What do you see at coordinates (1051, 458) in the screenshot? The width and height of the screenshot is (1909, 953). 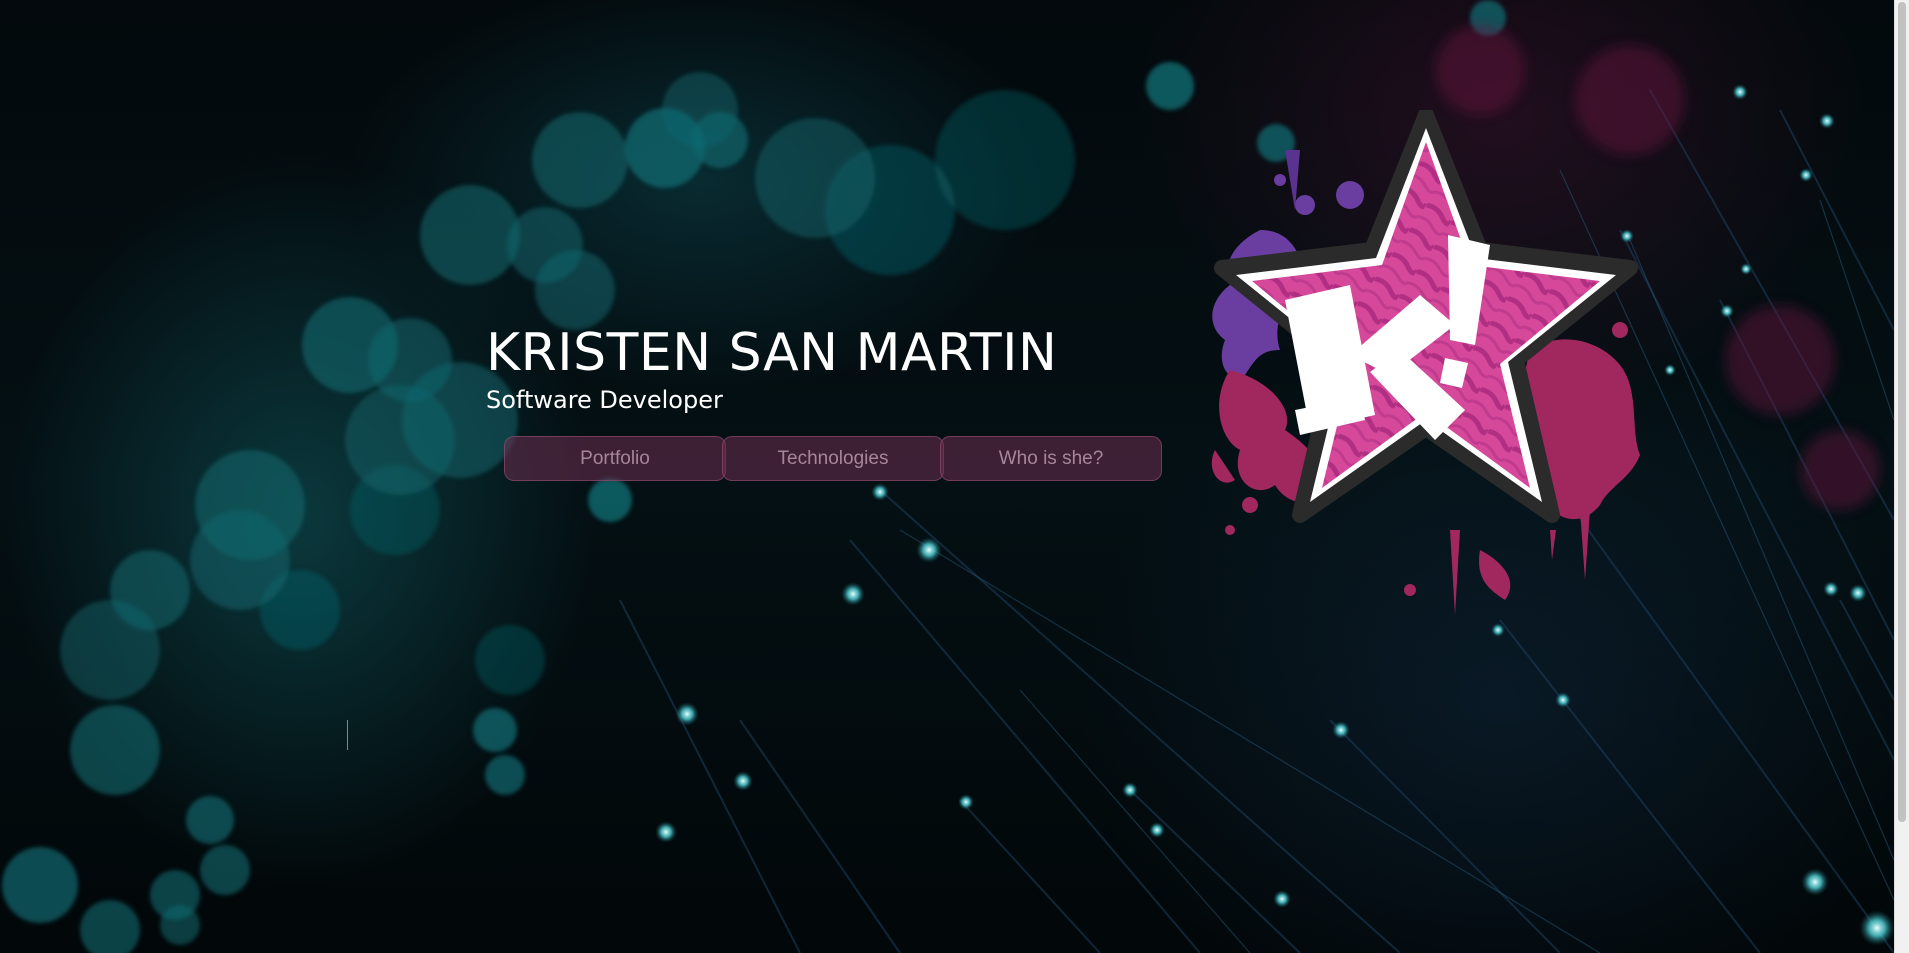 I see `nav-button-who-is-she: Who is she?` at bounding box center [1051, 458].